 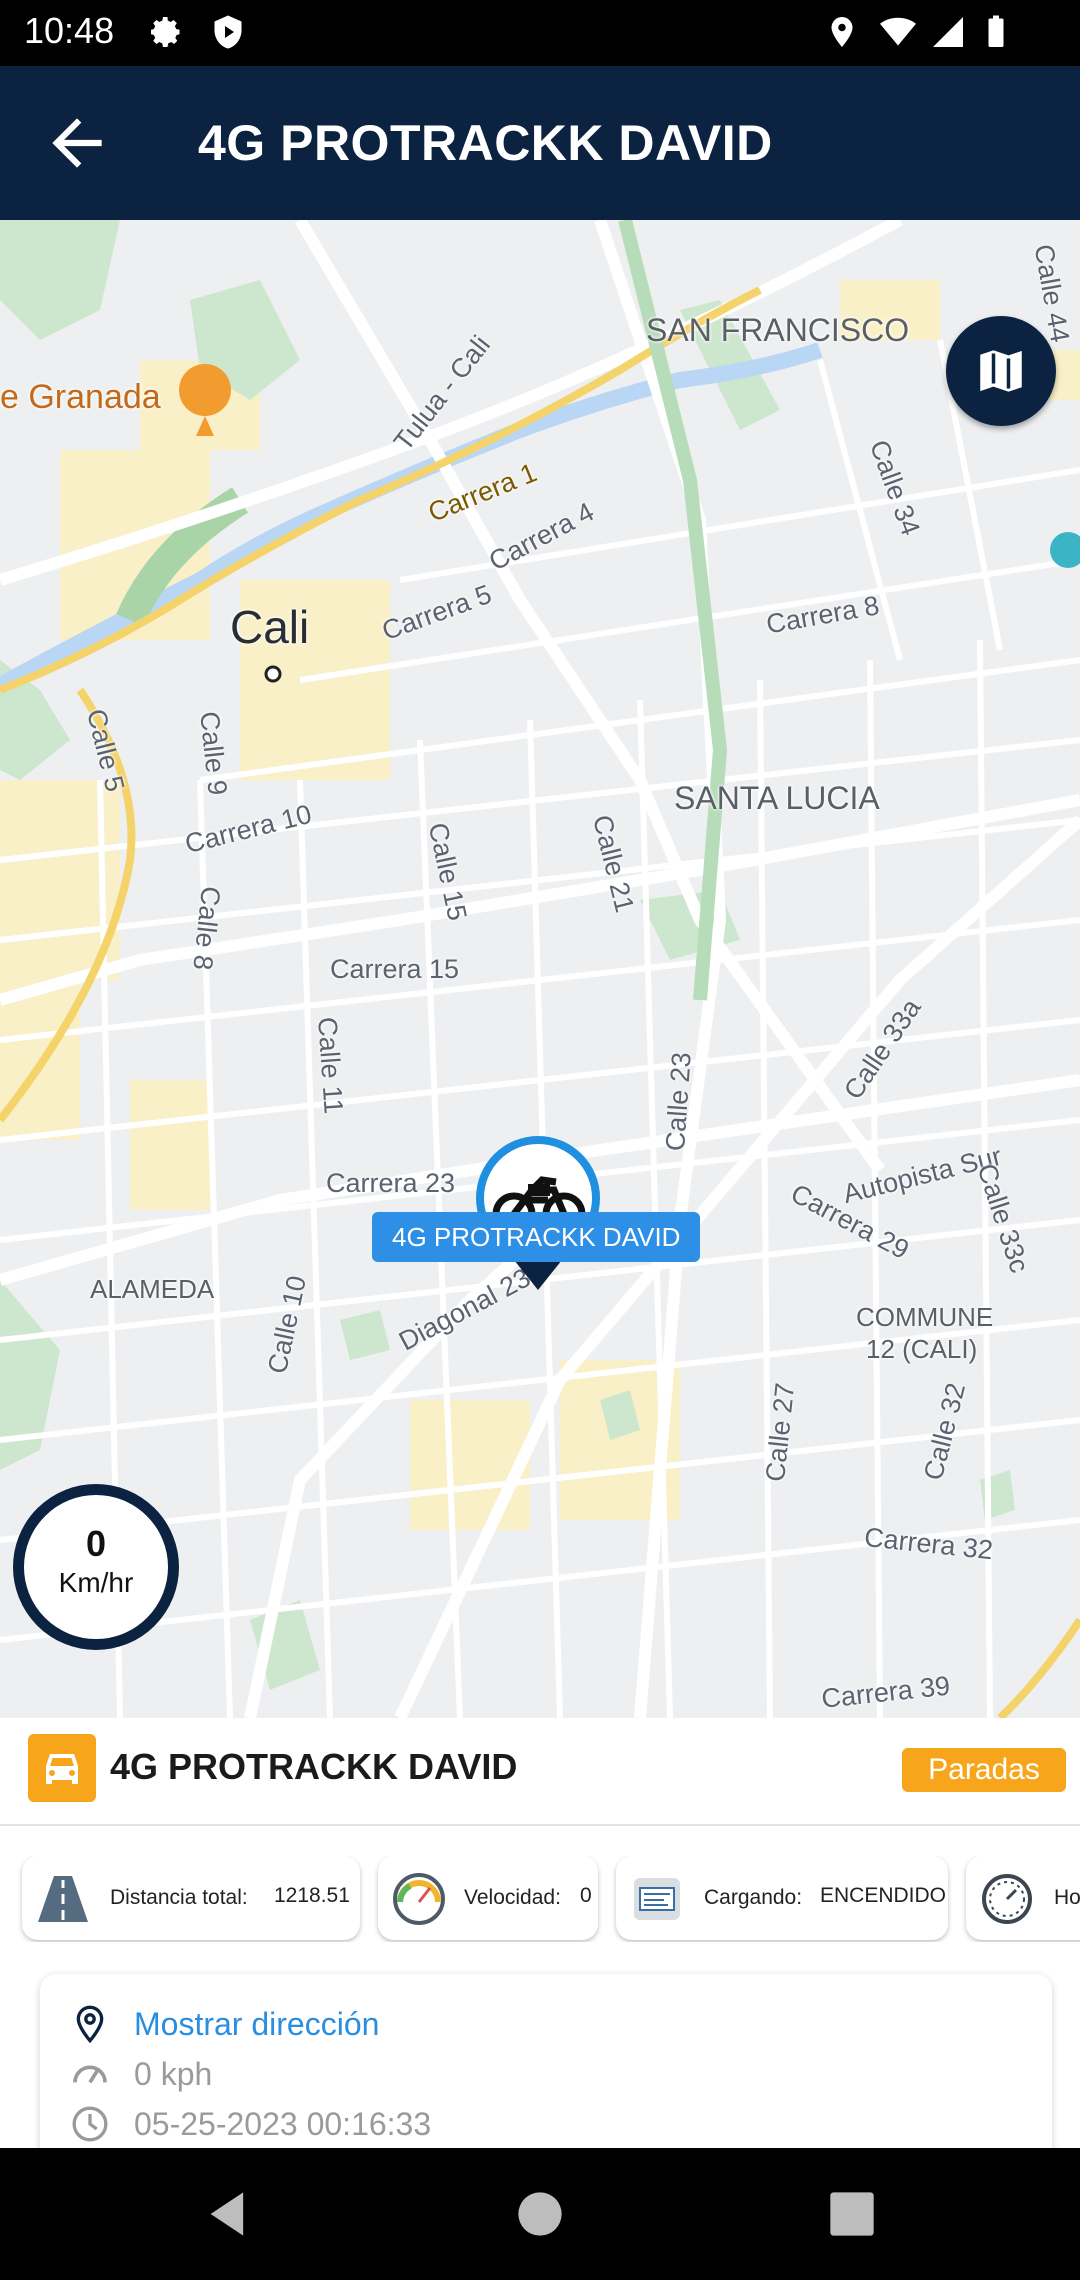 What do you see at coordinates (256, 2024) in the screenshot?
I see `show-address-link: Mostrar dirección` at bounding box center [256, 2024].